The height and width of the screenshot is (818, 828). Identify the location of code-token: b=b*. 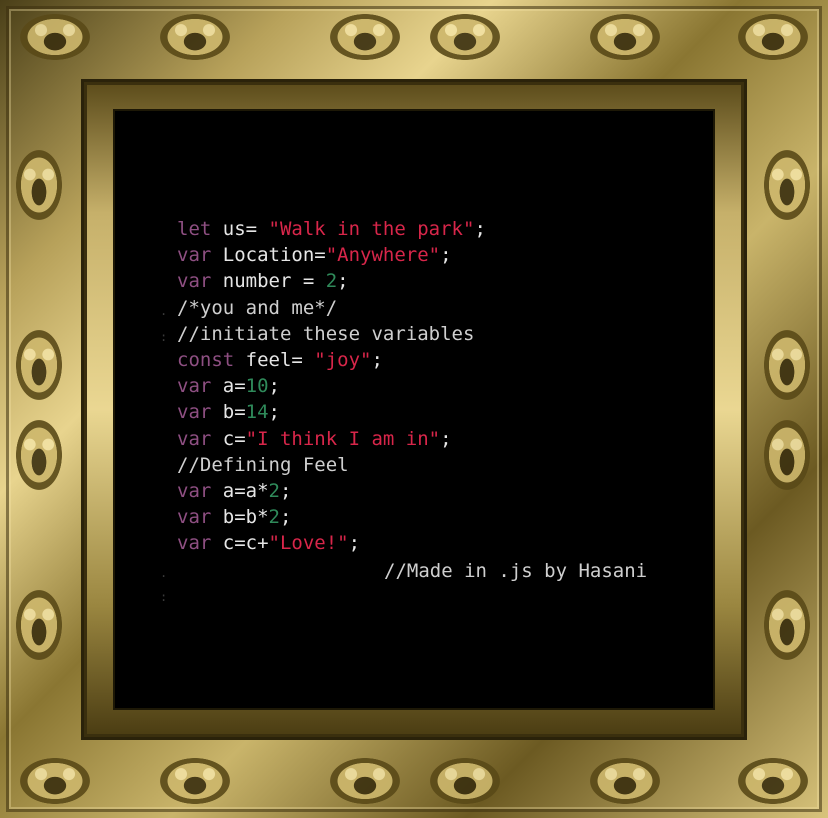
(240, 517).